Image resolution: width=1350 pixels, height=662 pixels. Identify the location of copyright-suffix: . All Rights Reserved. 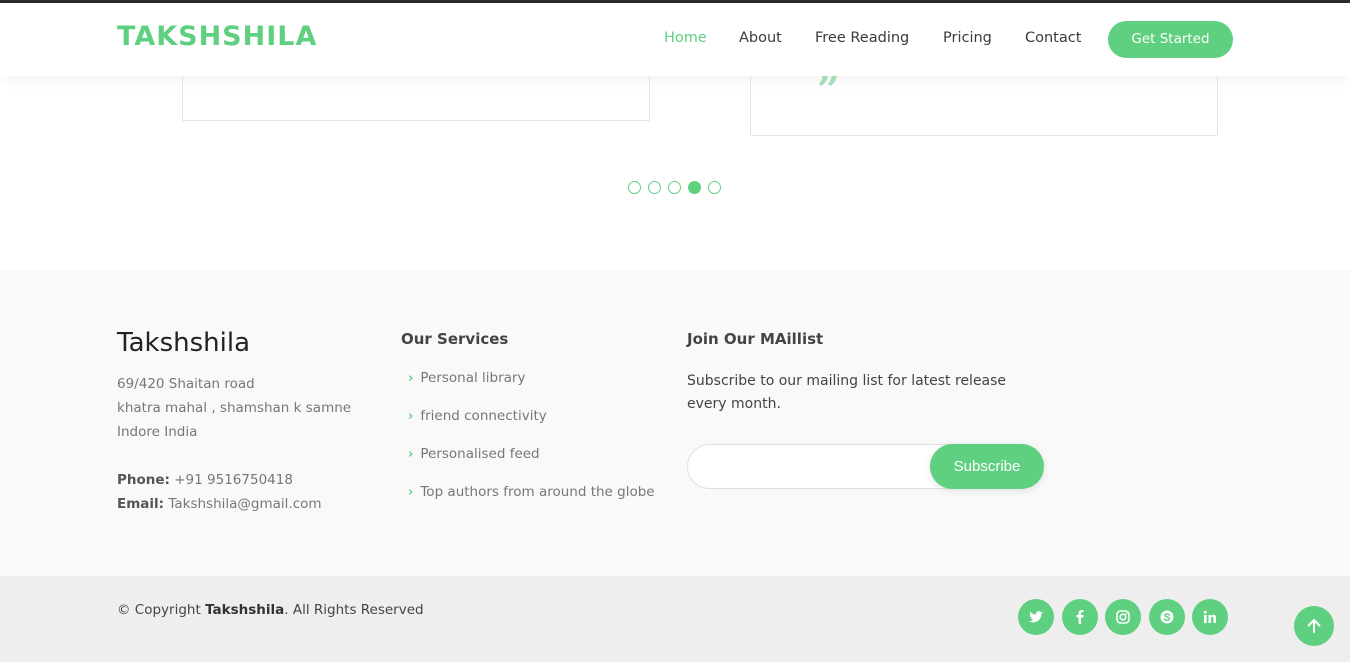
(354, 610).